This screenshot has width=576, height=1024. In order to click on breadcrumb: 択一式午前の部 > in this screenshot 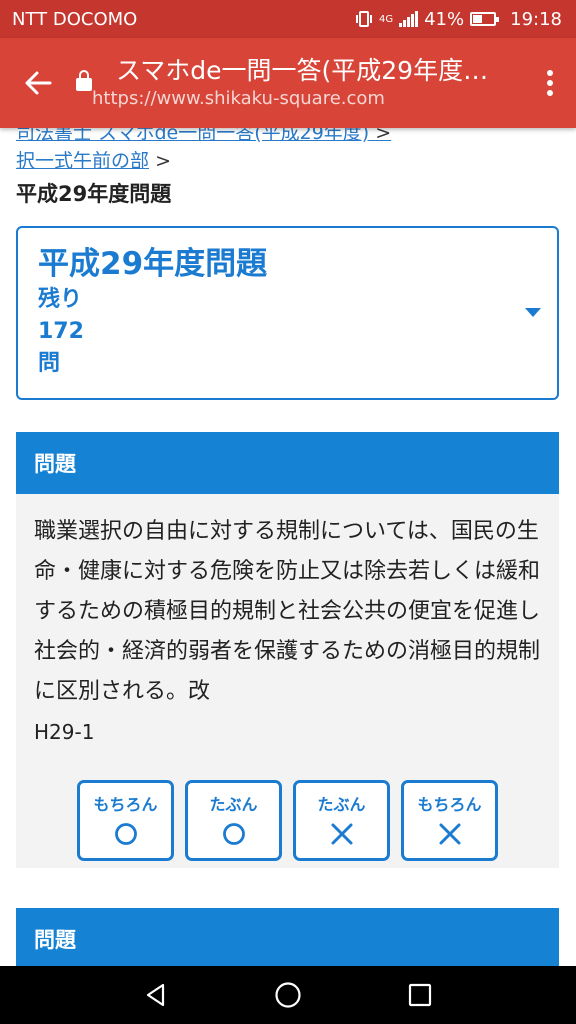, I will do `click(93, 159)`.